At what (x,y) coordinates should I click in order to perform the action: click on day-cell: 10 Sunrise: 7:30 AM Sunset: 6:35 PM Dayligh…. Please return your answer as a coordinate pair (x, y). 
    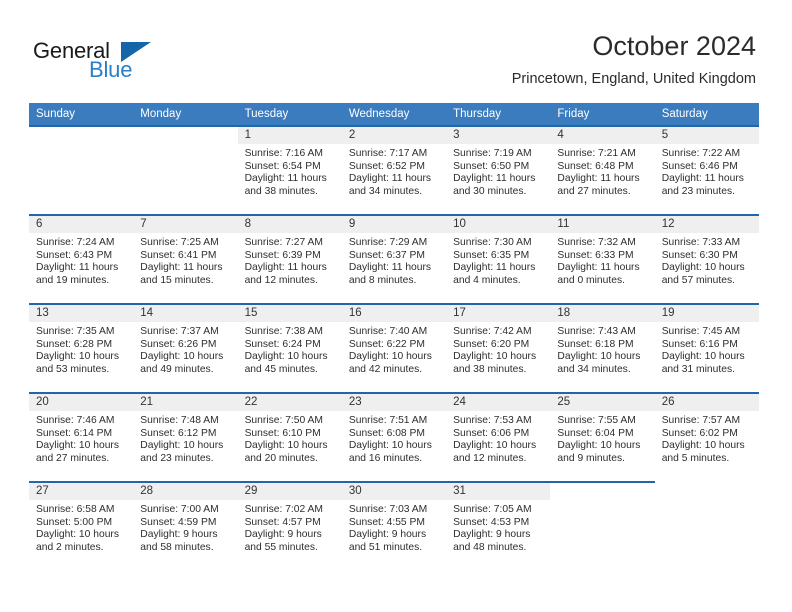
    Looking at the image, I should click on (498, 259).